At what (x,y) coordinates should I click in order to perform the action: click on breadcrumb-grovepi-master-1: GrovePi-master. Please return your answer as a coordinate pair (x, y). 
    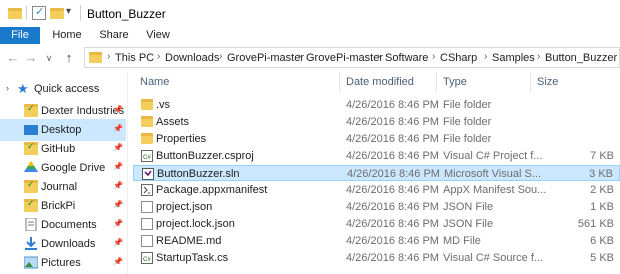
    Looking at the image, I should click on (265, 58).